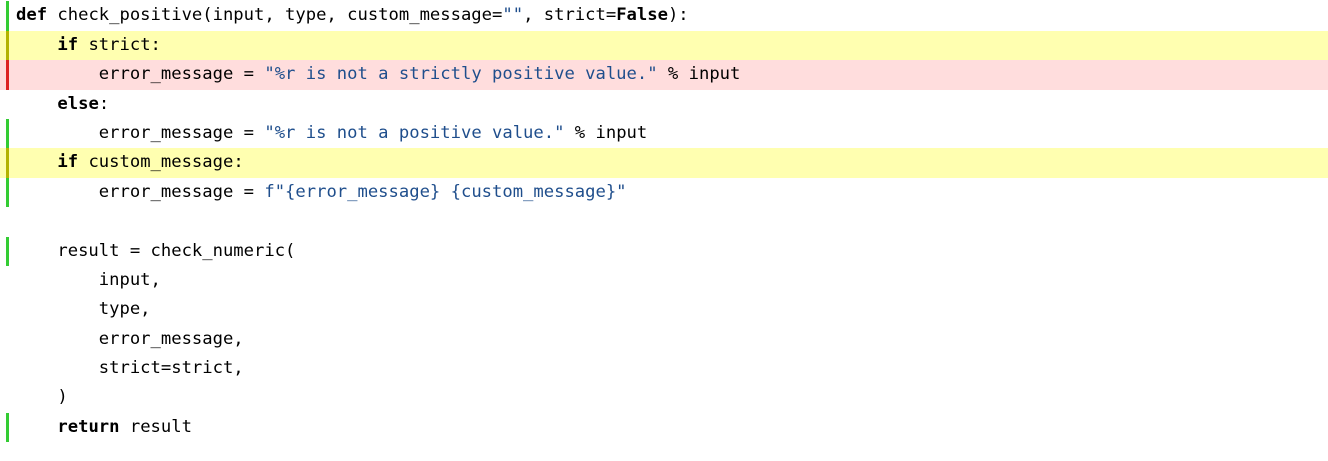 The width and height of the screenshot is (1328, 461). I want to click on code-token: ):, so click(678, 15).